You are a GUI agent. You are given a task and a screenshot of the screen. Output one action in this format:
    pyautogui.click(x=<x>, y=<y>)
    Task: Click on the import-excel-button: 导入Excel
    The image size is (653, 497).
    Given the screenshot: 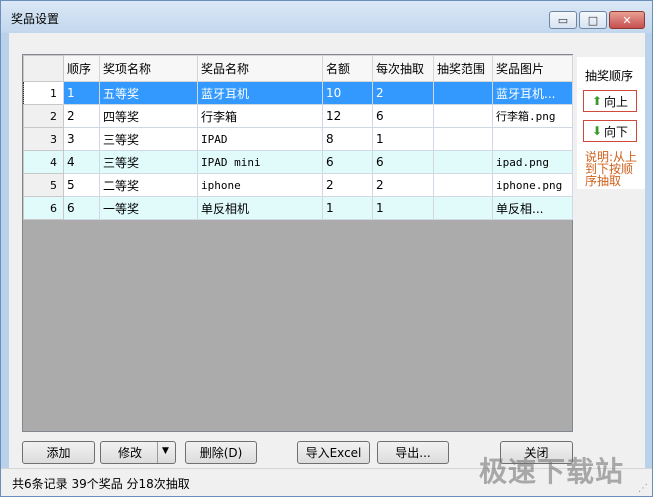 What is the action you would take?
    pyautogui.click(x=333, y=452)
    